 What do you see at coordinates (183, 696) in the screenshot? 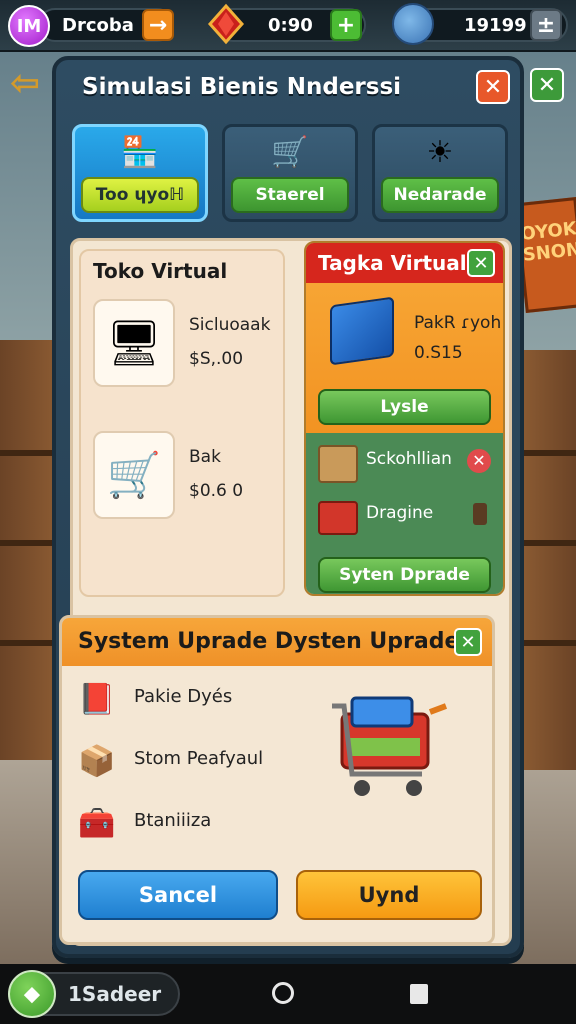
I see `upgrade-item-label: Pakie Dyés` at bounding box center [183, 696].